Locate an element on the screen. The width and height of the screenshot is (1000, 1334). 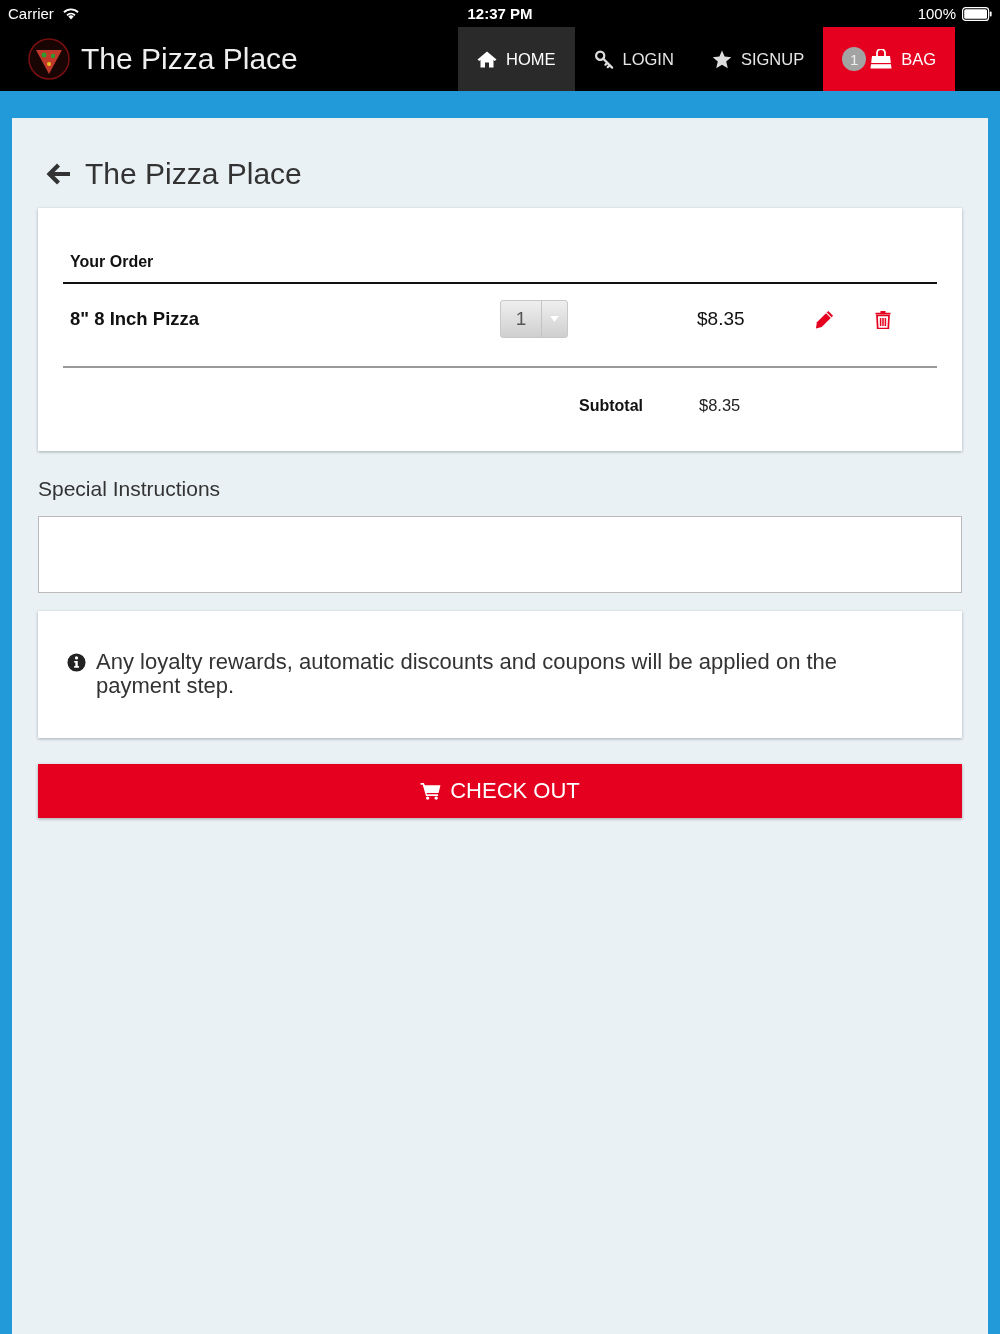
order-heading: Your Order is located at coordinates (112, 261).